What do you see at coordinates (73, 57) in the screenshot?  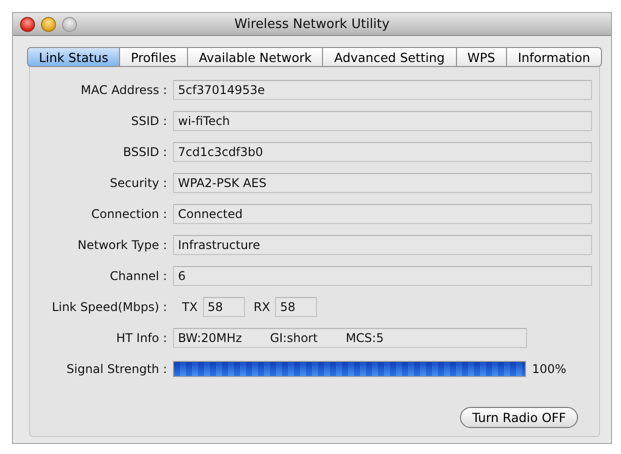 I see `tab: Link Status` at bounding box center [73, 57].